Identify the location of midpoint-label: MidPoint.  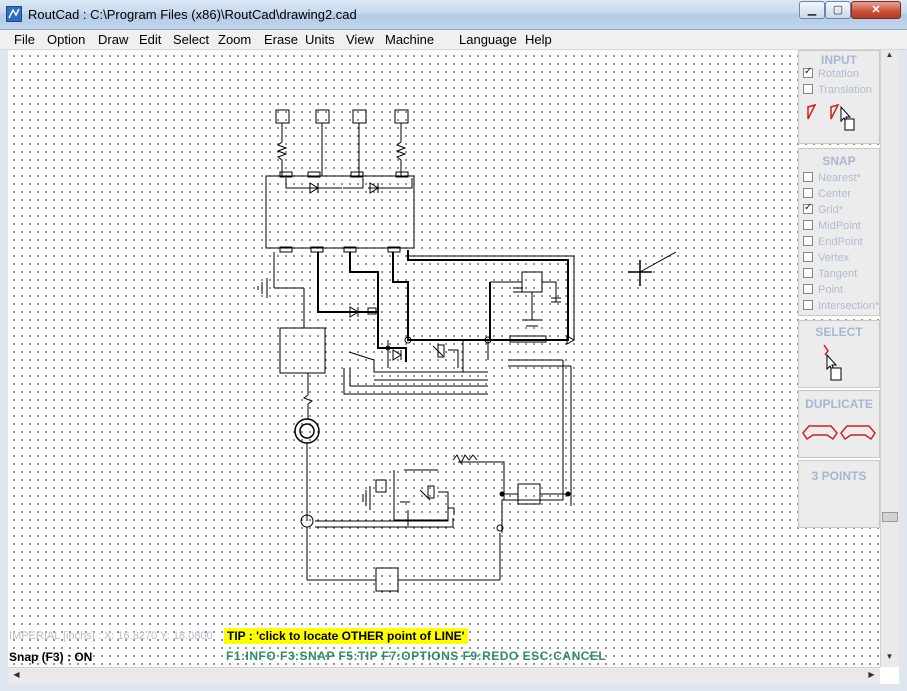
(839, 226).